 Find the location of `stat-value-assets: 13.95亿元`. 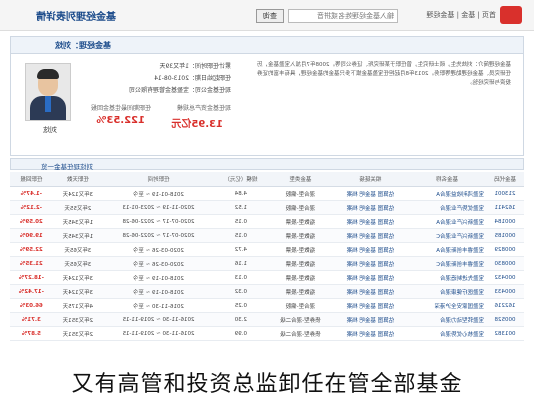

stat-value-assets: 13.95亿元 is located at coordinates (197, 124).